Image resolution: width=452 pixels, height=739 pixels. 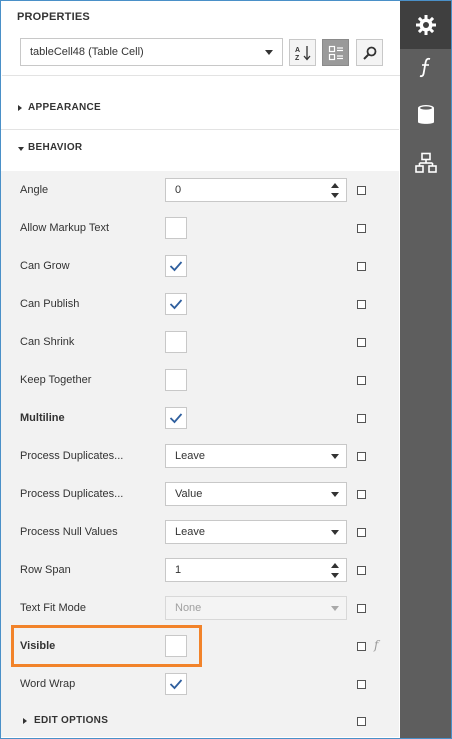 I want to click on property-row-process-duplicates-mode: Process Duplicates... Leave, so click(x=200, y=456).